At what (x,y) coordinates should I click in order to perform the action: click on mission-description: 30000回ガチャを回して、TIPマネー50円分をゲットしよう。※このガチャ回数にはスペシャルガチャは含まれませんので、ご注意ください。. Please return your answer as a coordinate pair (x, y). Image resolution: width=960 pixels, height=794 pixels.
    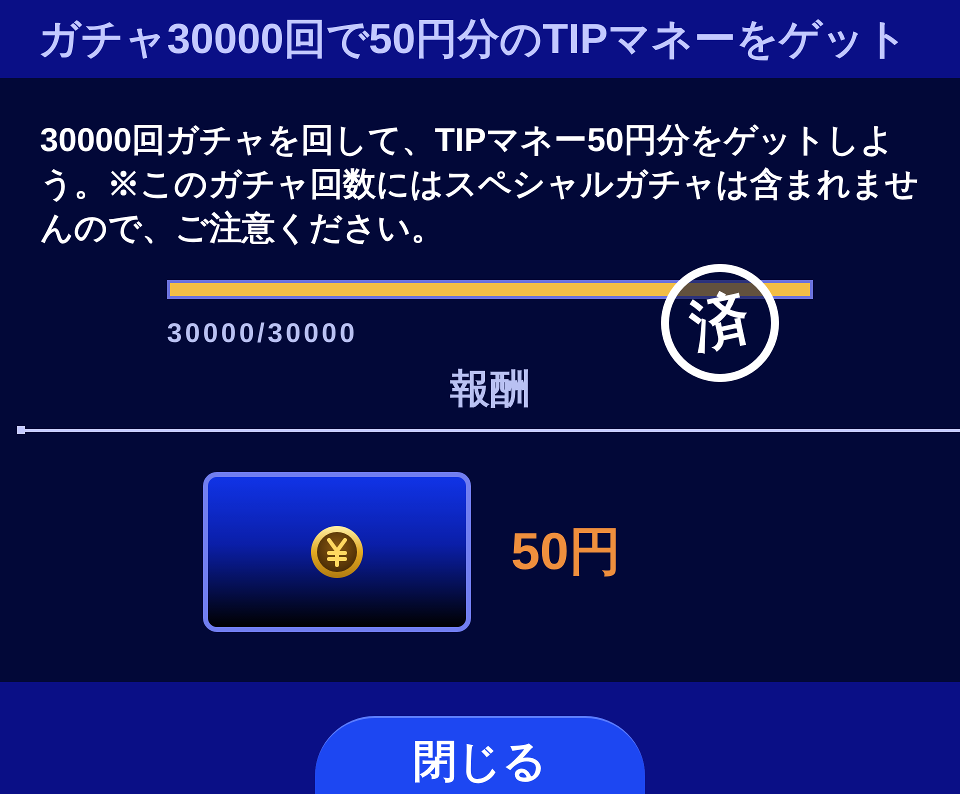
    Looking at the image, I should click on (479, 184).